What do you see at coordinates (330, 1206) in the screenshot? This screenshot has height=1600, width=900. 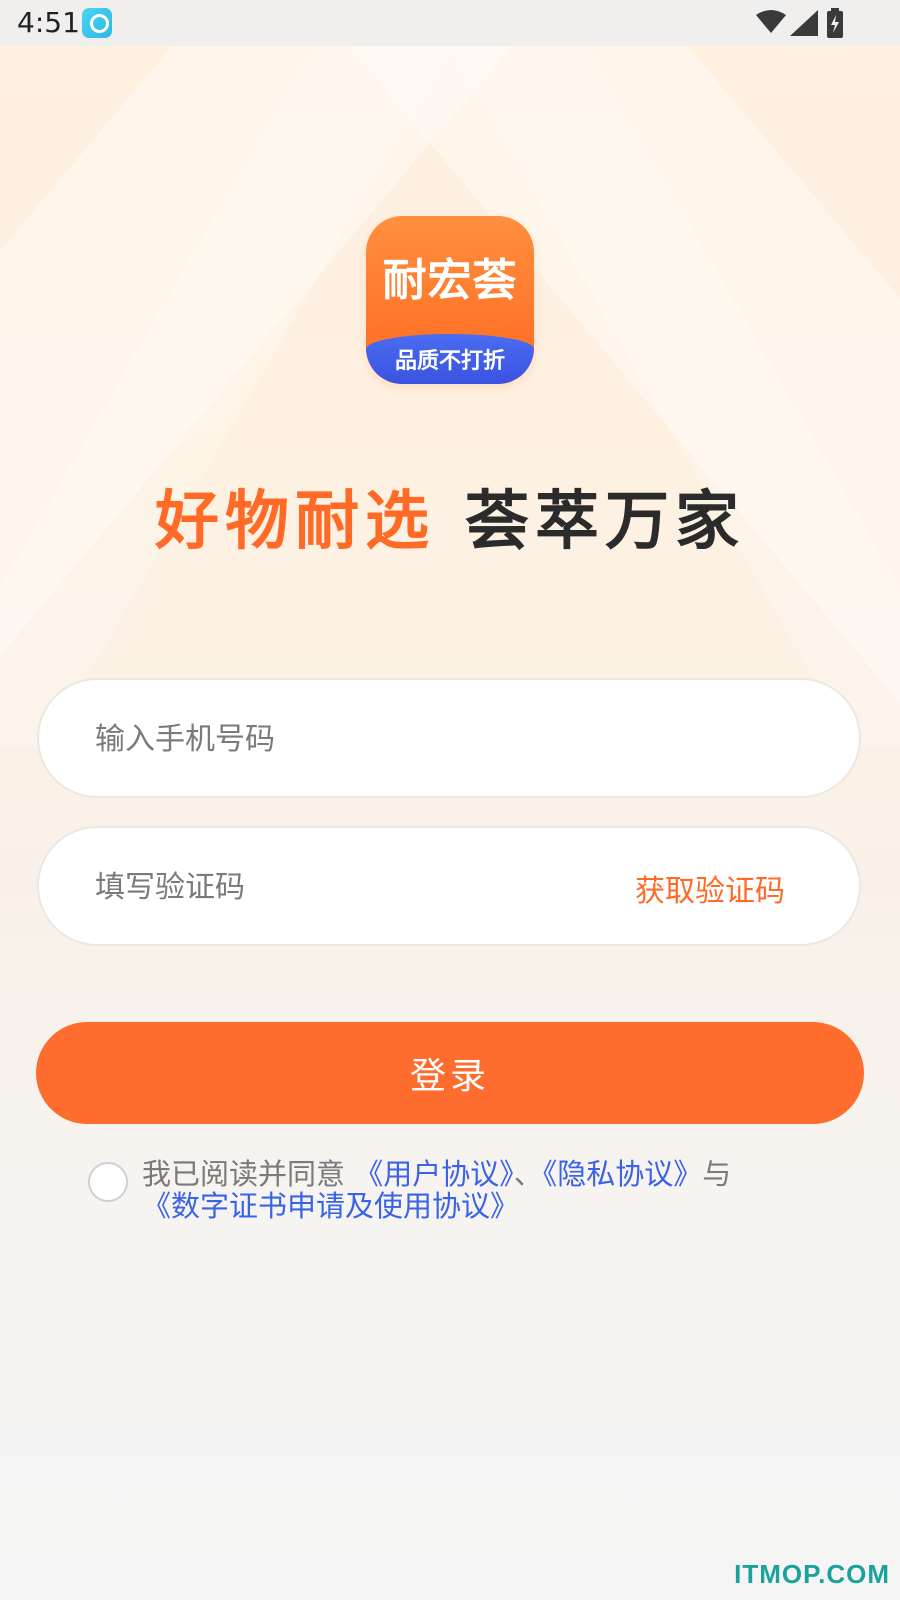 I see `cert-agreement-link: 《数字证书申请及使用协议》` at bounding box center [330, 1206].